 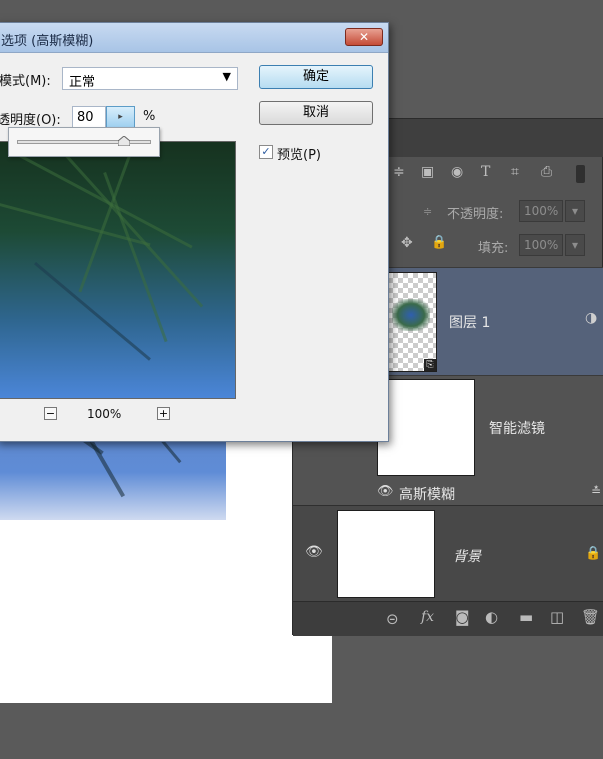 What do you see at coordinates (575, 211) in the screenshot?
I see `opacity-dropdown-icon: ▾` at bounding box center [575, 211].